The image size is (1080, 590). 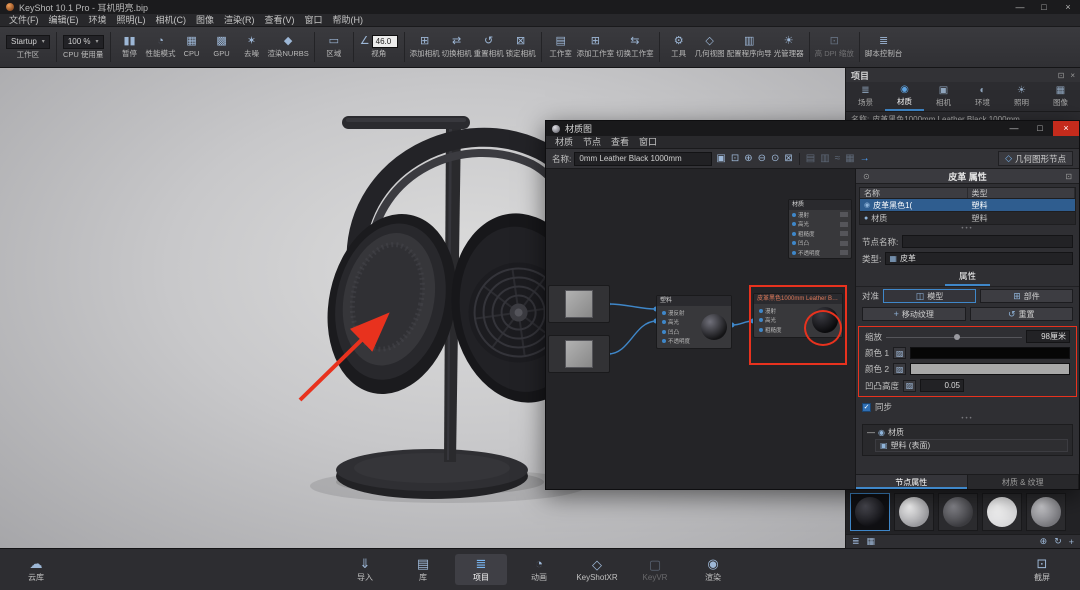 What do you see at coordinates (592, 142) in the screenshot?
I see `menu-node: 节点` at bounding box center [592, 142].